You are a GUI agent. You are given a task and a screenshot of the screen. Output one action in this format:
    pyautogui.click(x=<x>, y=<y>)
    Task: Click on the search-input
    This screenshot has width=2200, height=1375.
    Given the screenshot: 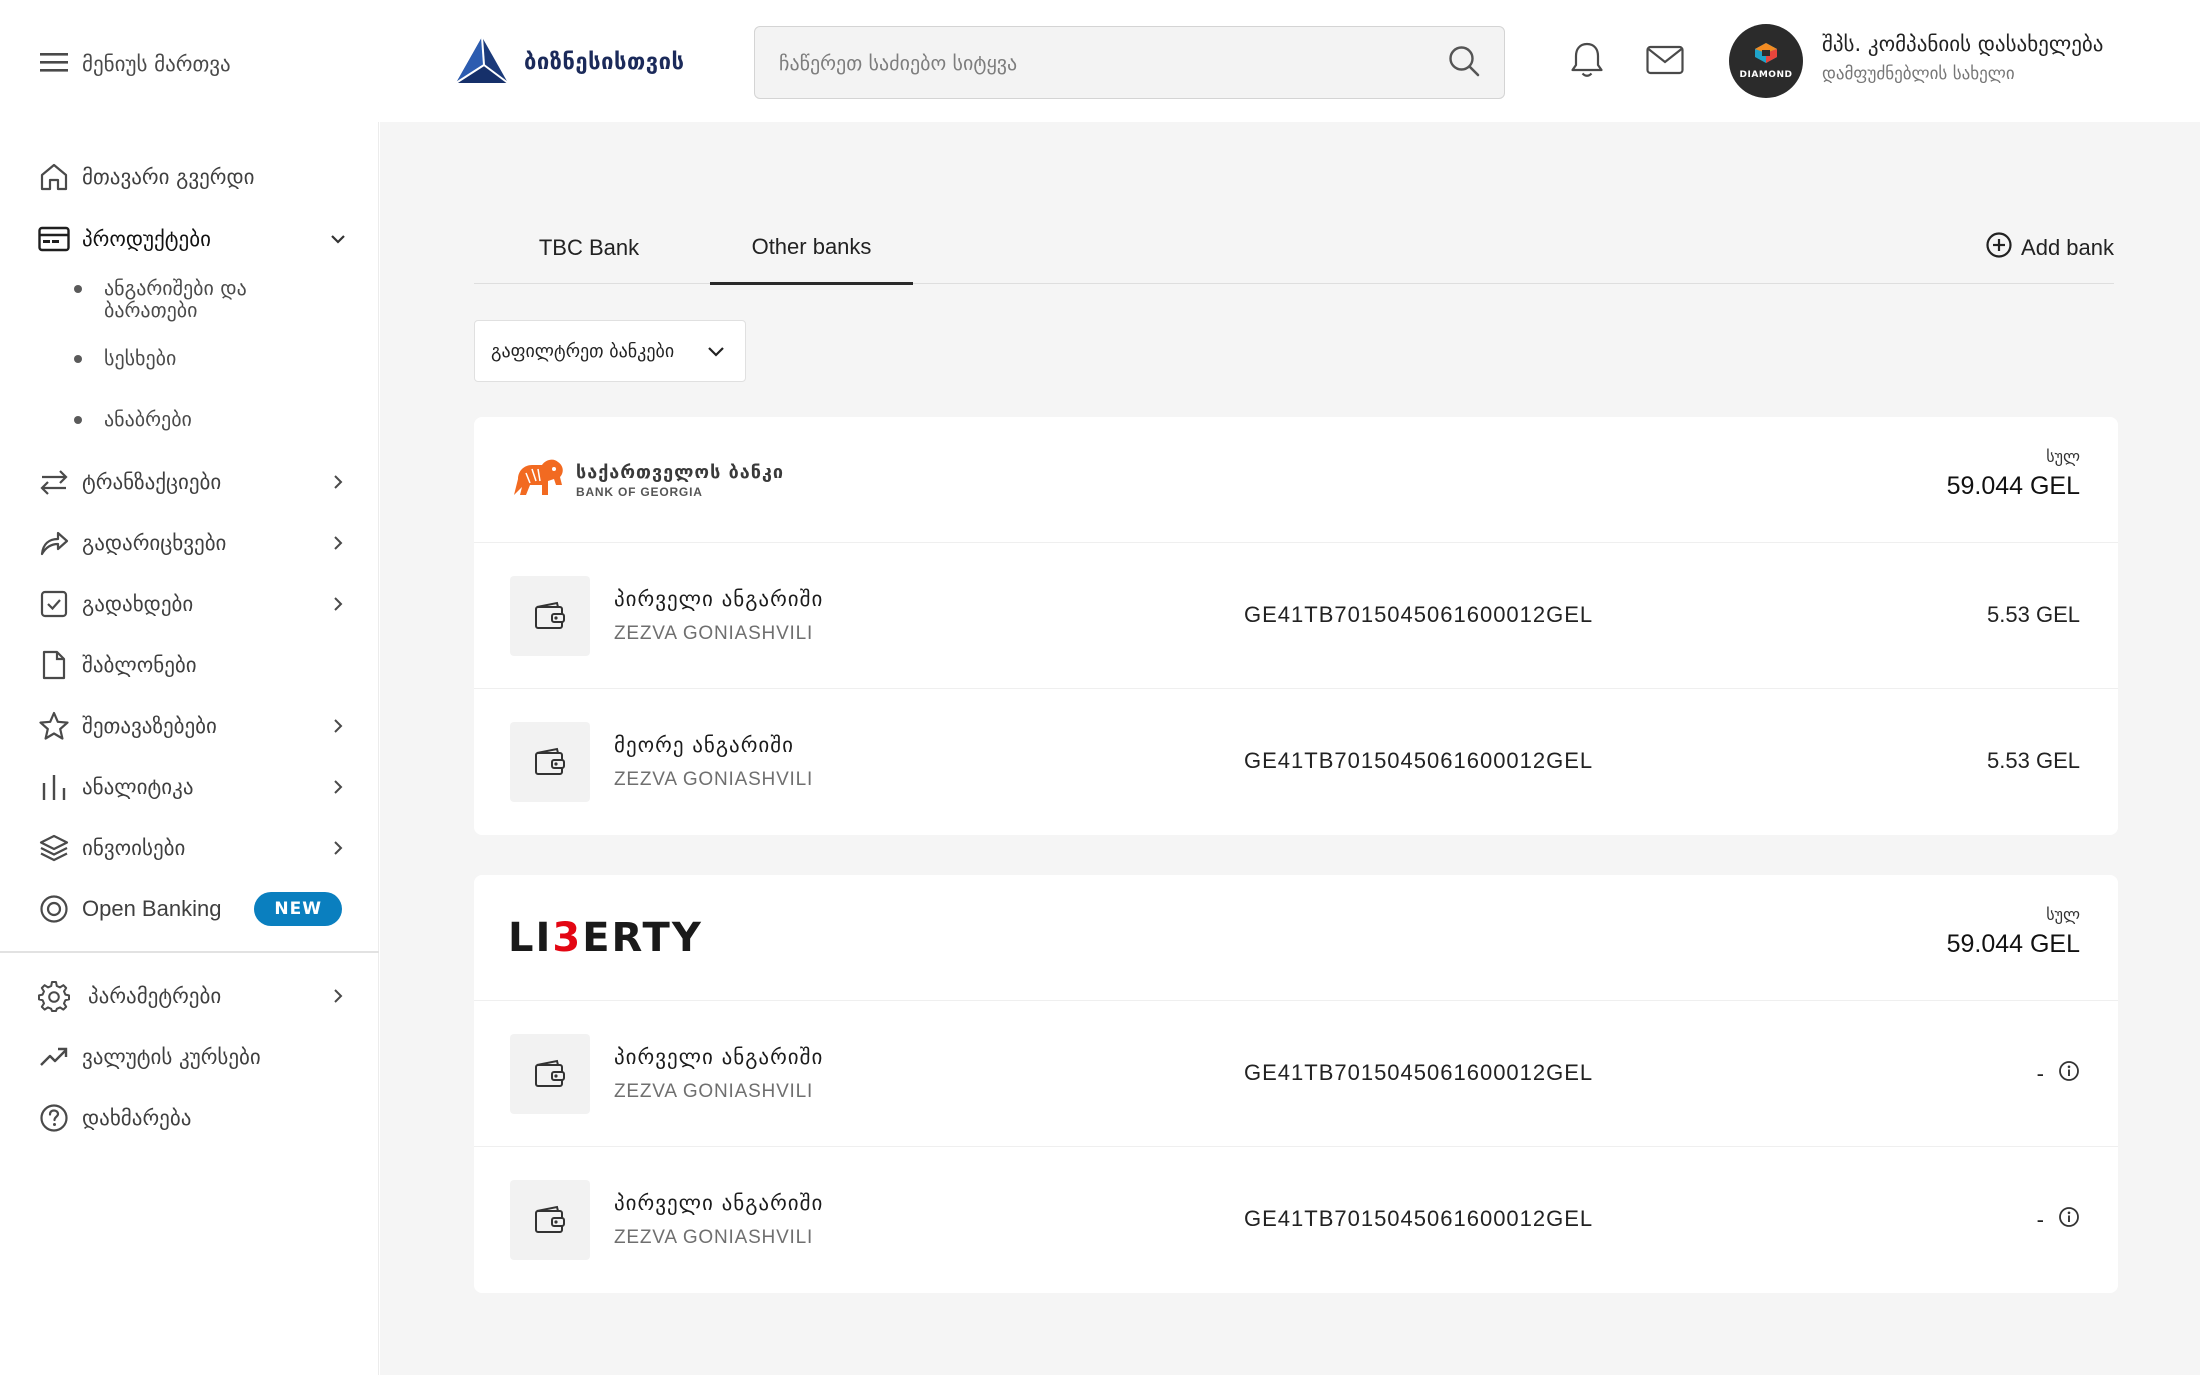 What is the action you would take?
    pyautogui.click(x=1113, y=62)
    